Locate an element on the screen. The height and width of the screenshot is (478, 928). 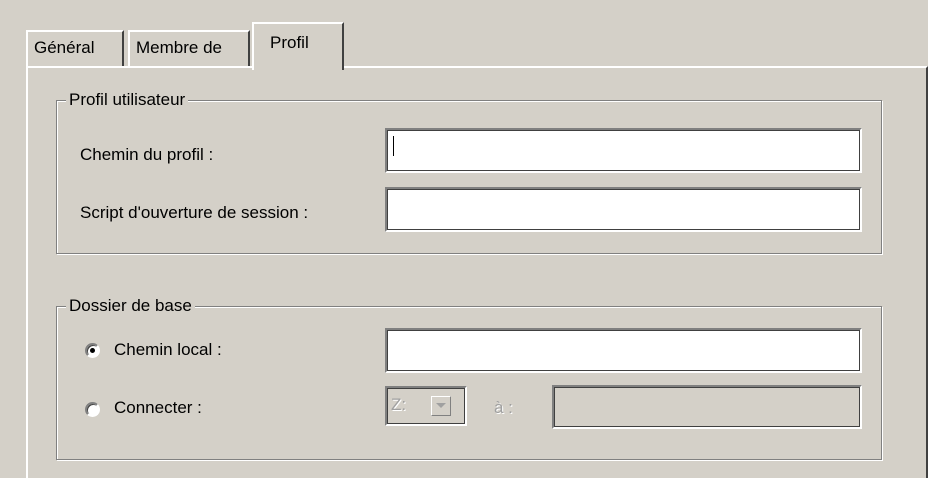
tab-profile-label: Profil is located at coordinates (289, 42).